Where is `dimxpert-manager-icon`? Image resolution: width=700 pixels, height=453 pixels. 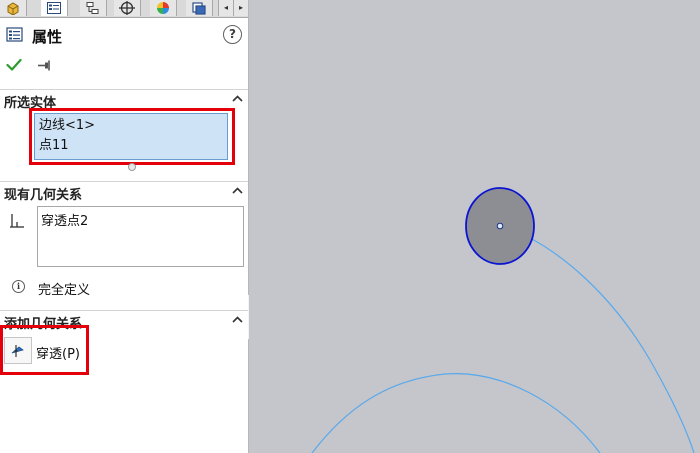 dimxpert-manager-icon is located at coordinates (127, 8).